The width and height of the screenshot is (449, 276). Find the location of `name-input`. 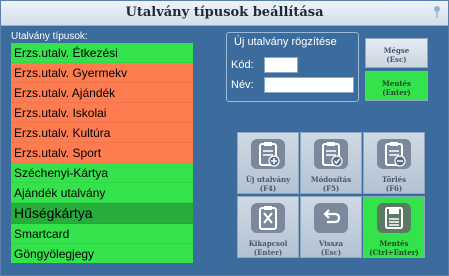

name-input is located at coordinates (309, 85).